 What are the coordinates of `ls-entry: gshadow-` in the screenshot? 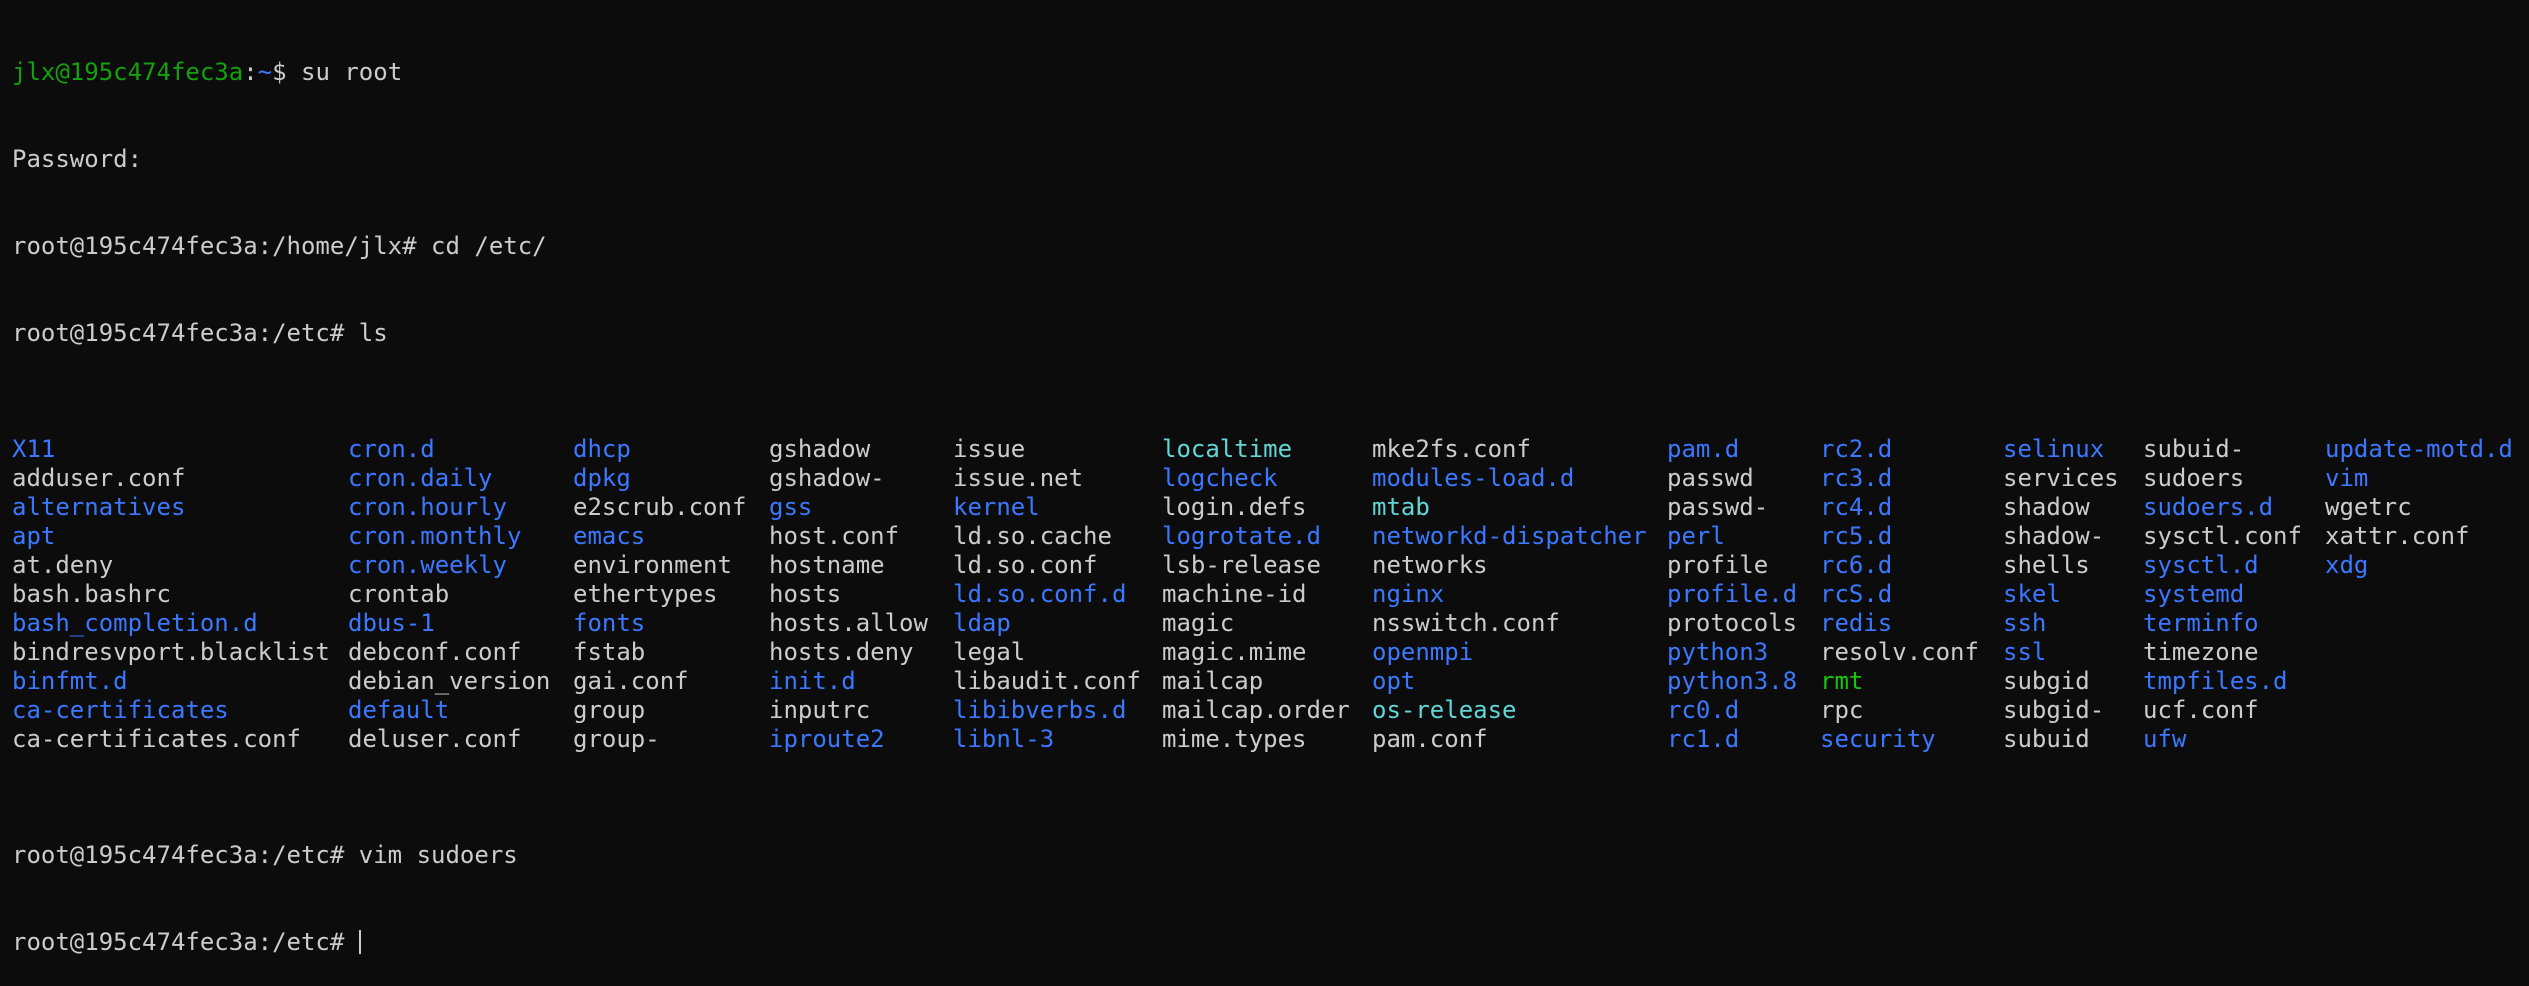 It's located at (827, 478).